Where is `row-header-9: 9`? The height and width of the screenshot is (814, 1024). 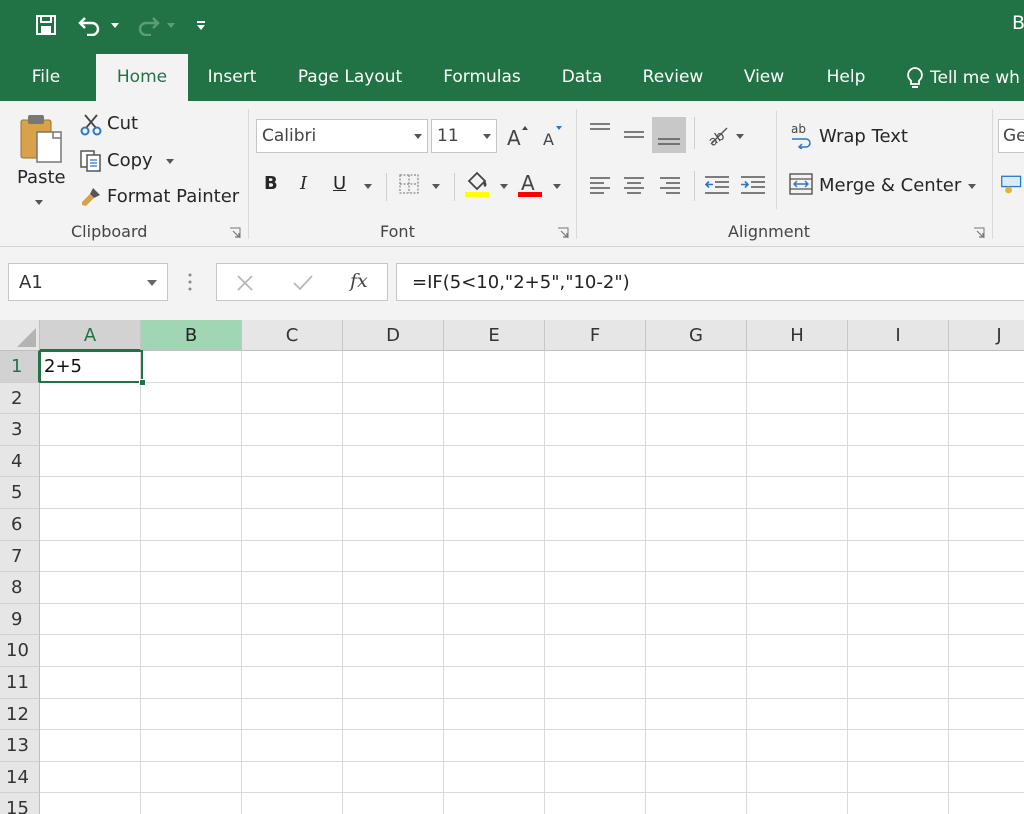 row-header-9: 9 is located at coordinates (20, 619).